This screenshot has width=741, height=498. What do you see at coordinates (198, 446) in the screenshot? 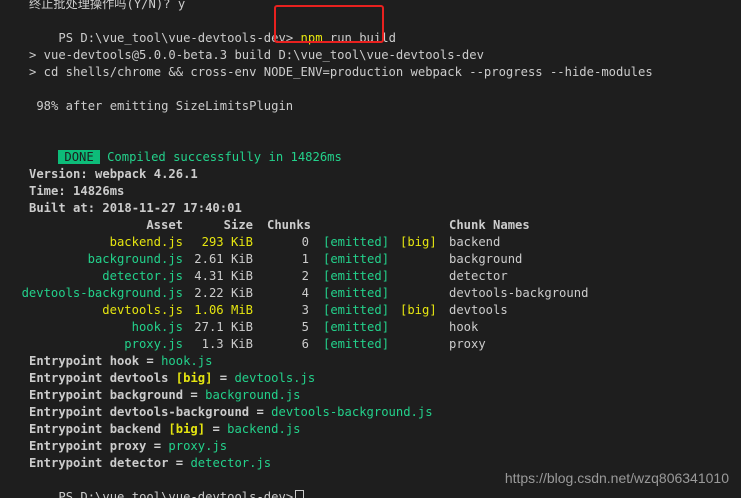
I see `entrypoint-file: proxy.js` at bounding box center [198, 446].